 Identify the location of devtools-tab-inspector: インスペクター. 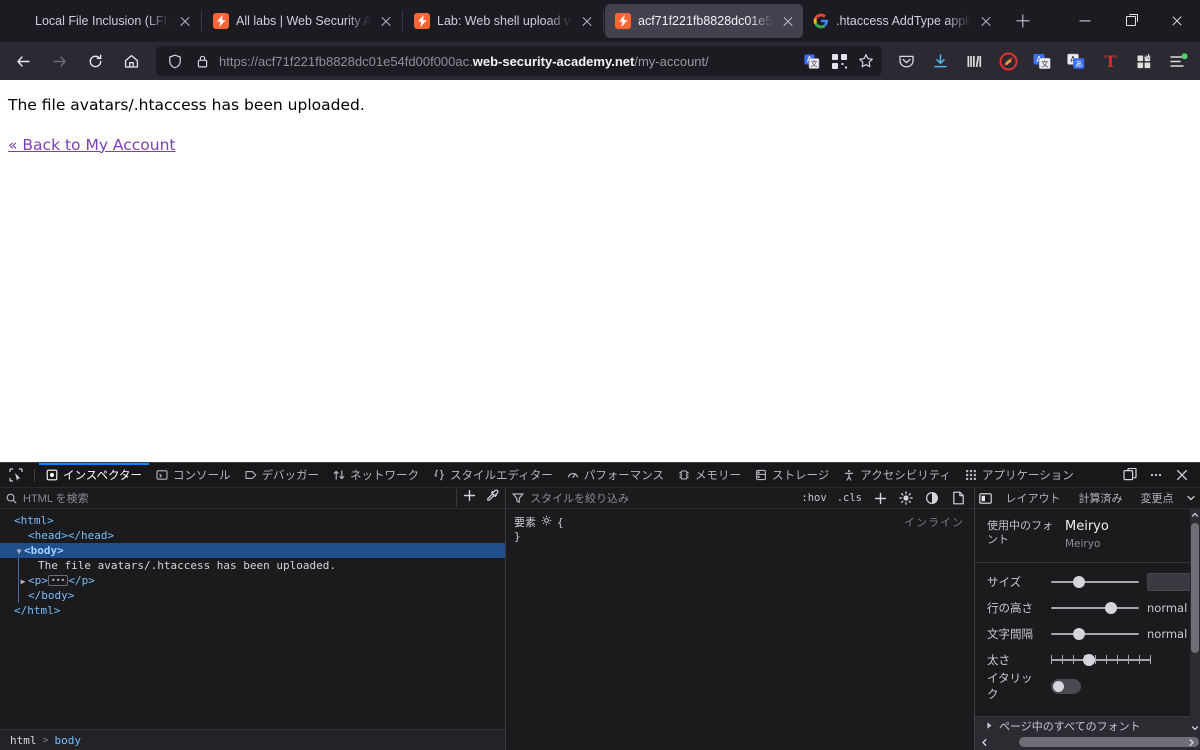
(94, 475).